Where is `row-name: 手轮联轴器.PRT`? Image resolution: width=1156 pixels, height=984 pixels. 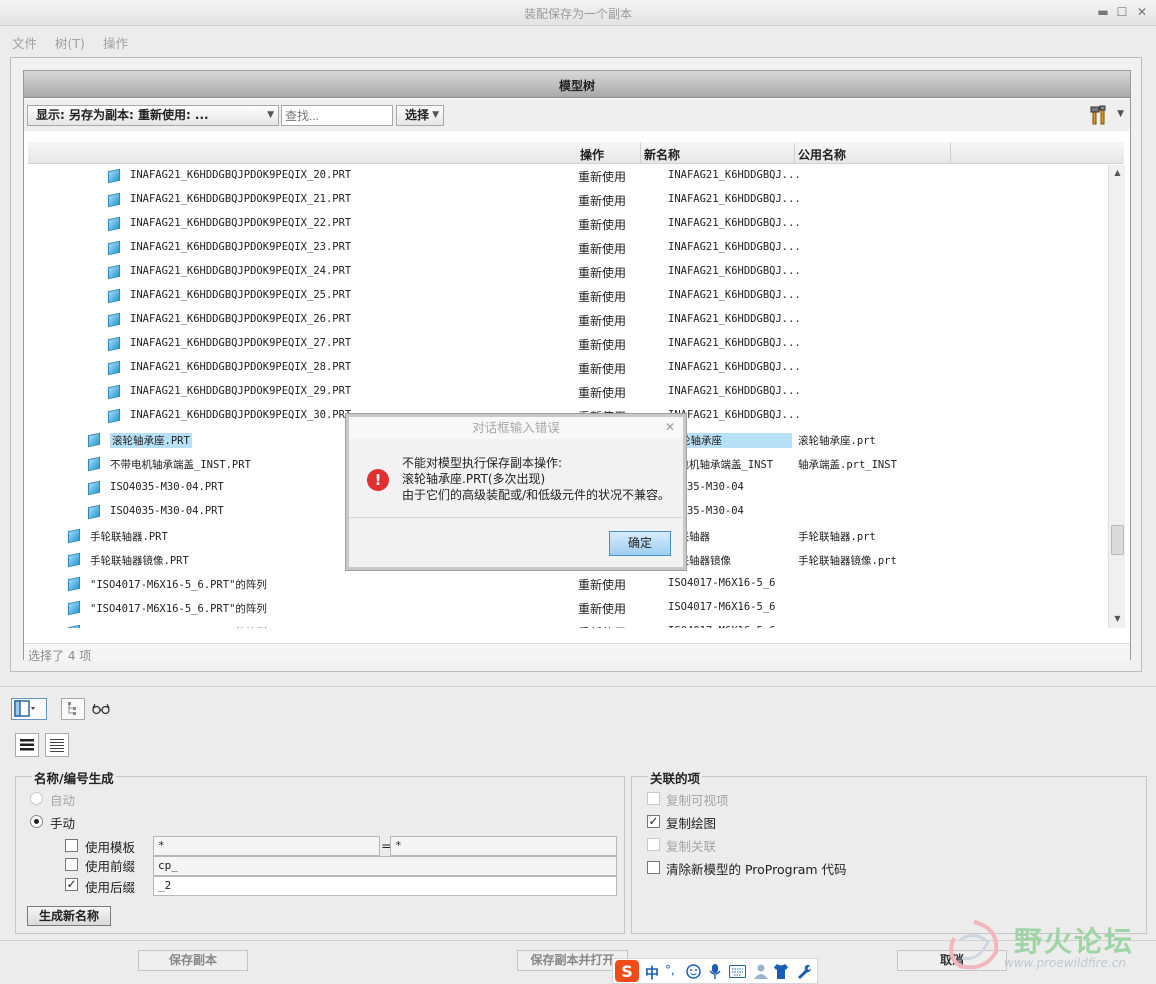 row-name: 手轮联轴器.PRT is located at coordinates (129, 537).